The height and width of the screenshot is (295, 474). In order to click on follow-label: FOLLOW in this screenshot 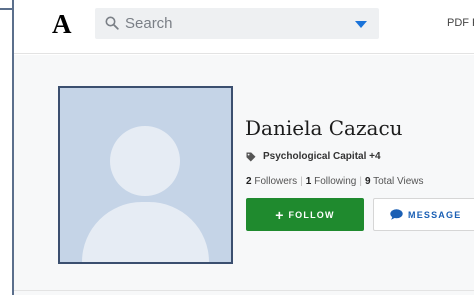, I will do `click(311, 214)`.